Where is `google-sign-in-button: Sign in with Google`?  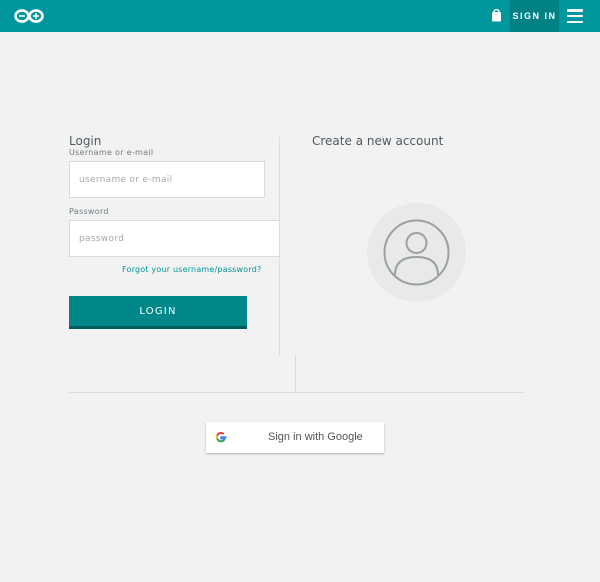
google-sign-in-button: Sign in with Google is located at coordinates (295, 437).